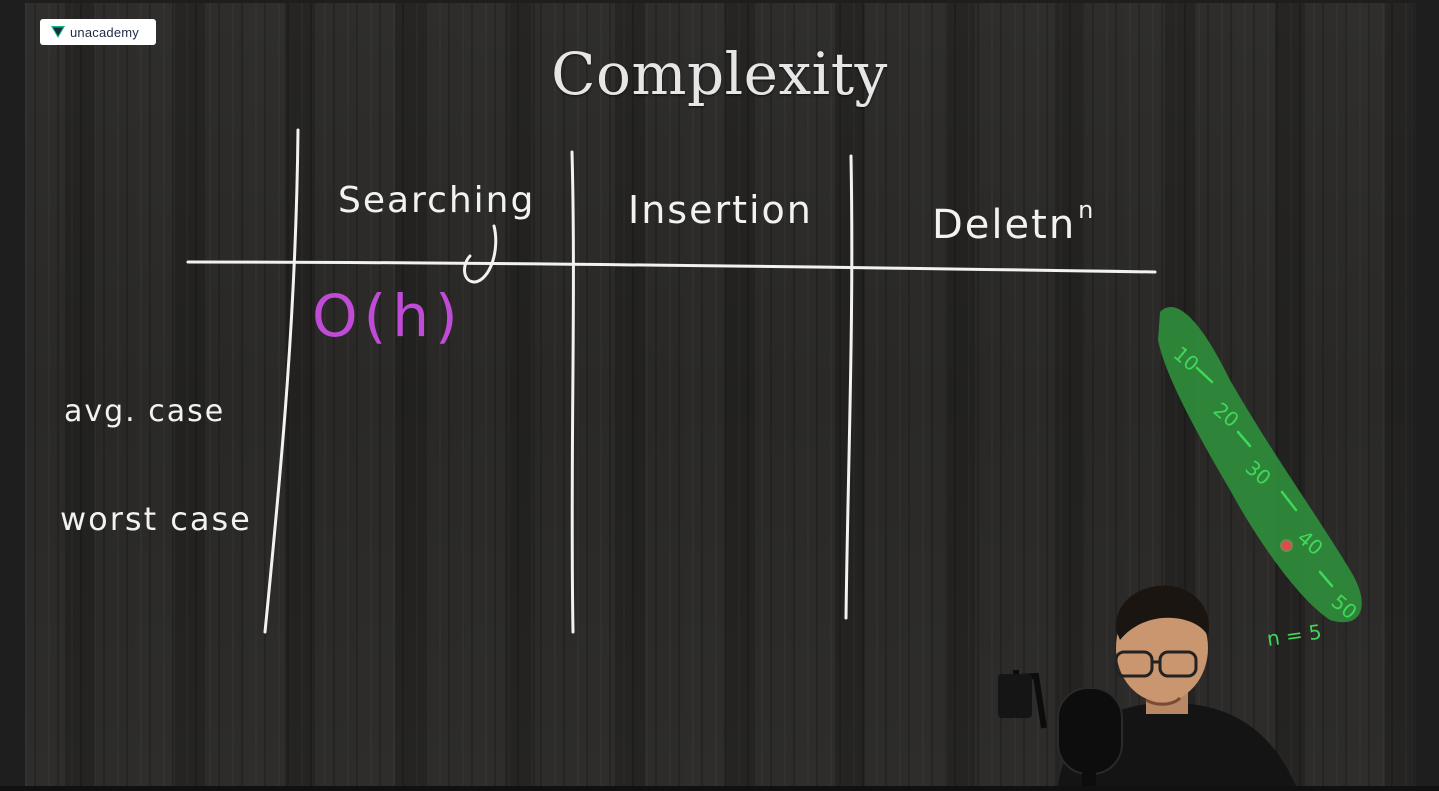 The height and width of the screenshot is (791, 1439). What do you see at coordinates (1310, 542) in the screenshot?
I see `value-40: 40` at bounding box center [1310, 542].